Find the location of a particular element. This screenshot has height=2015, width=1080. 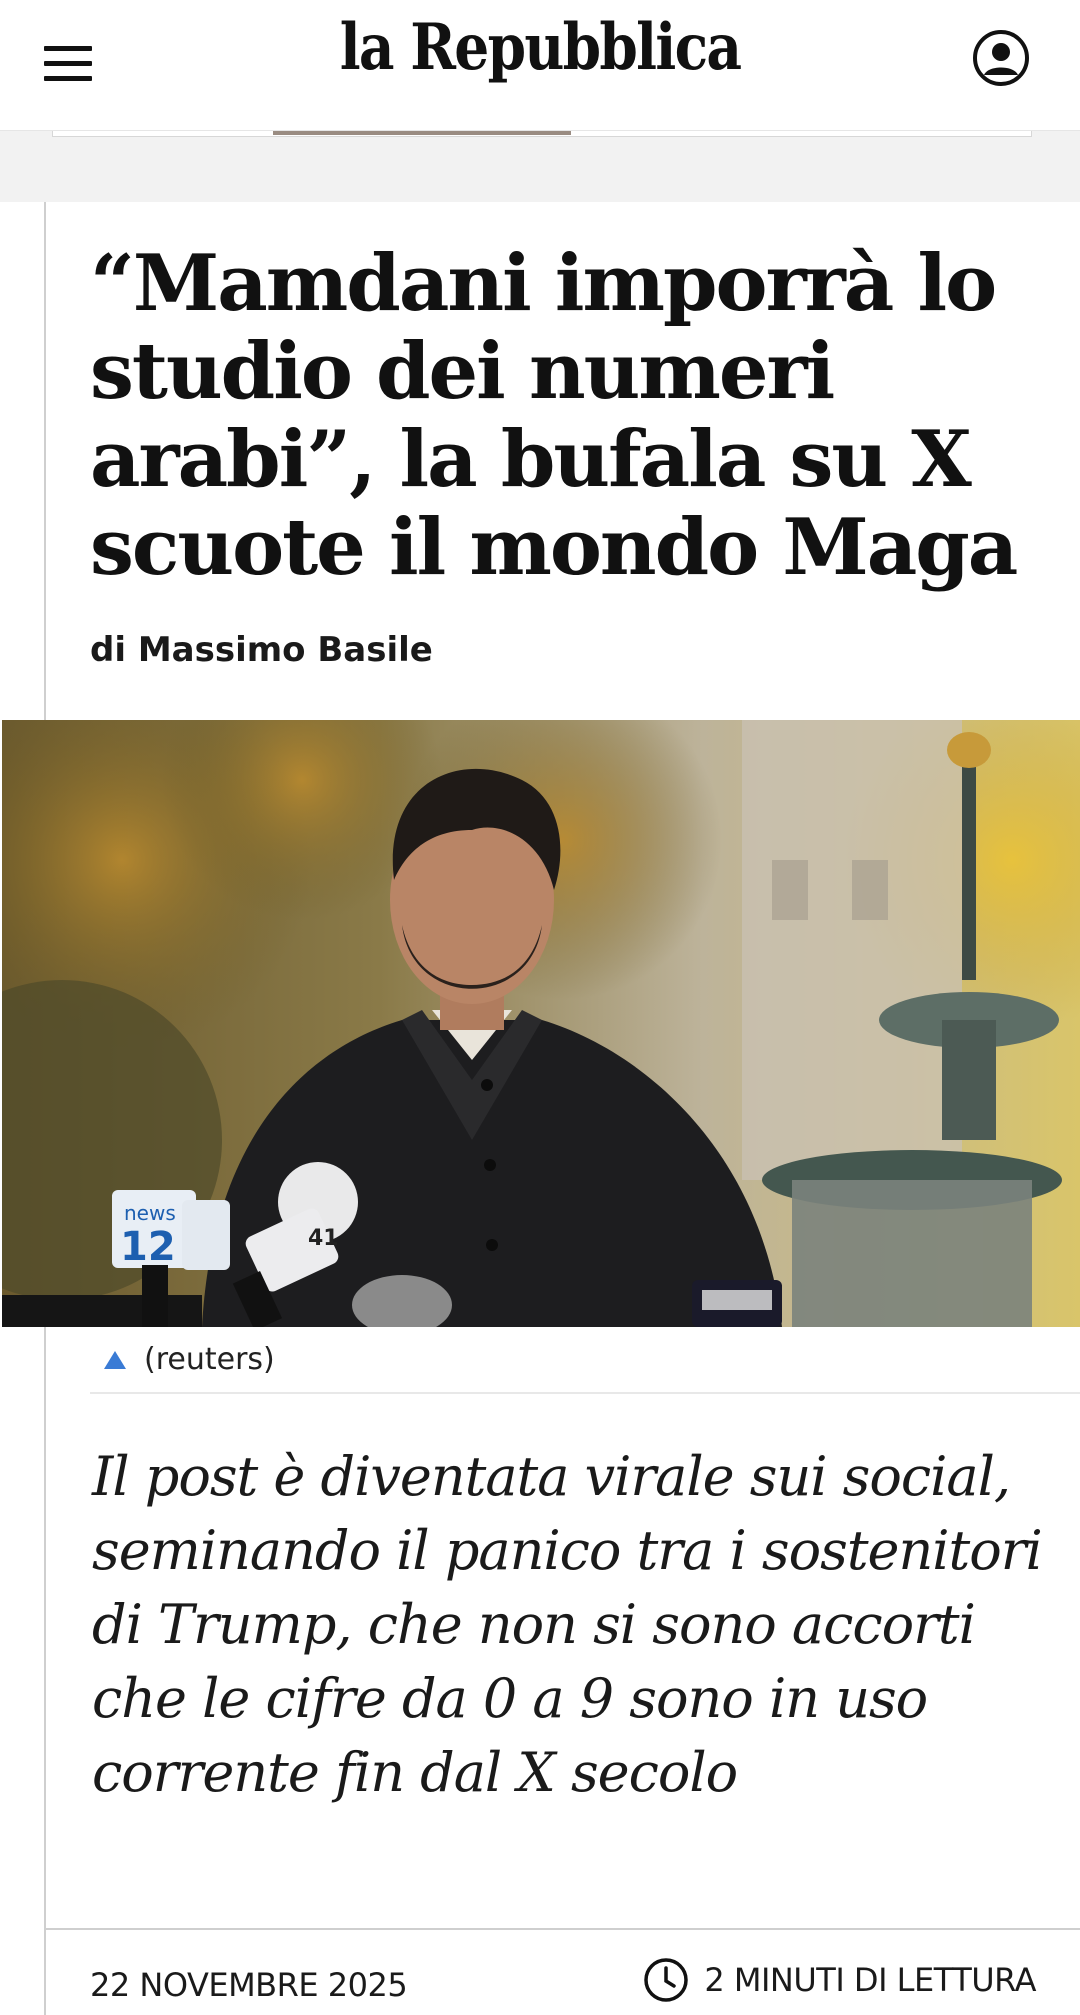

read-time: 2 MINUTI DI LETTURA is located at coordinates (839, 1980).